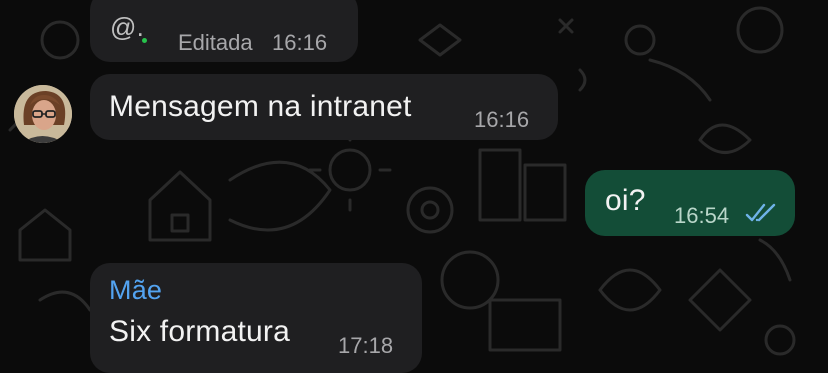  What do you see at coordinates (127, 27) in the screenshot?
I see `mention-symbol: @.` at bounding box center [127, 27].